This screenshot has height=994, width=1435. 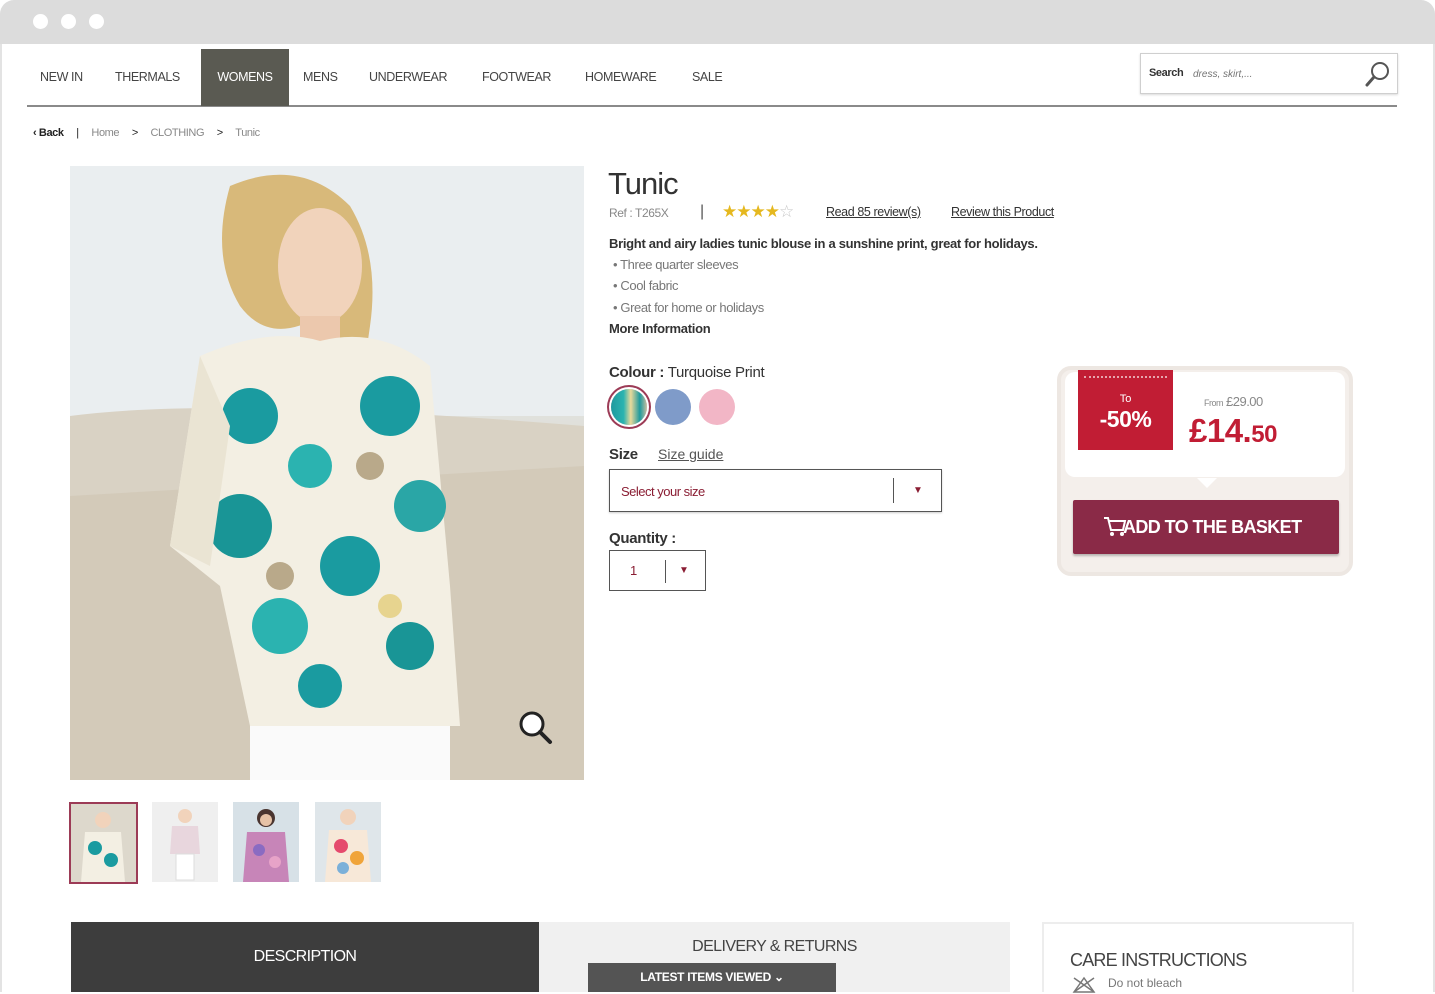 What do you see at coordinates (1214, 403) in the screenshot?
I see `was-price-from: From` at bounding box center [1214, 403].